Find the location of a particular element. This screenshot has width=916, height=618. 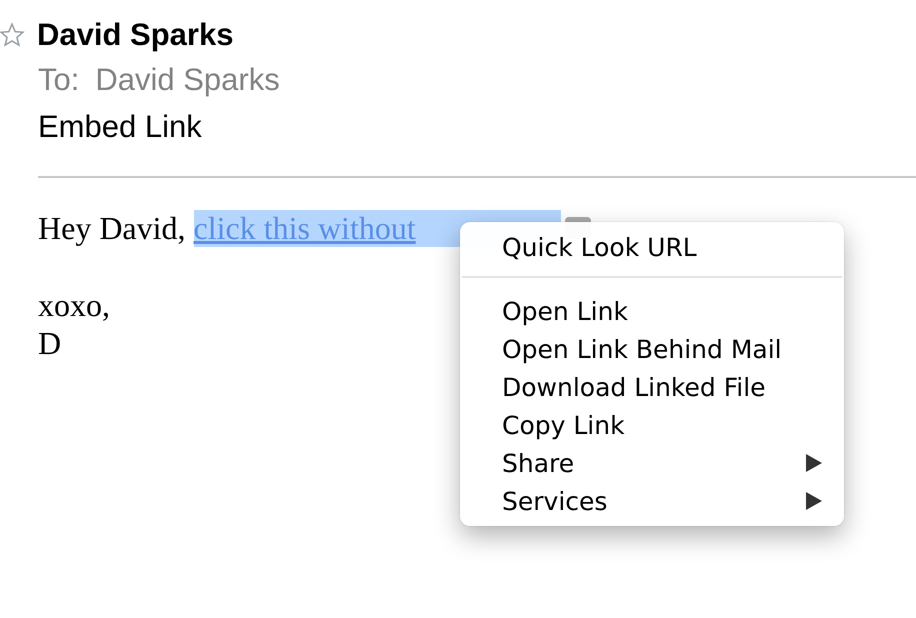

menu-item: Share is located at coordinates (652, 463).